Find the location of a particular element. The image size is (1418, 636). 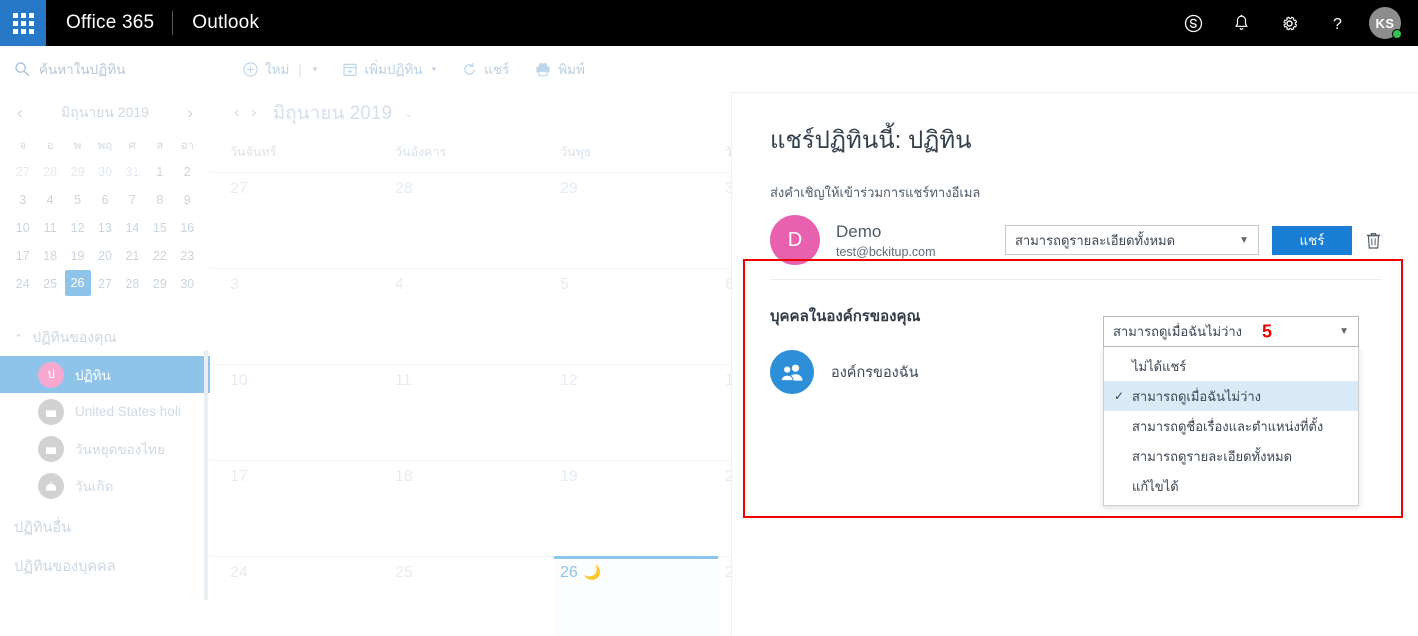

calendar-day-today: 26 🌙 is located at coordinates (636, 596).